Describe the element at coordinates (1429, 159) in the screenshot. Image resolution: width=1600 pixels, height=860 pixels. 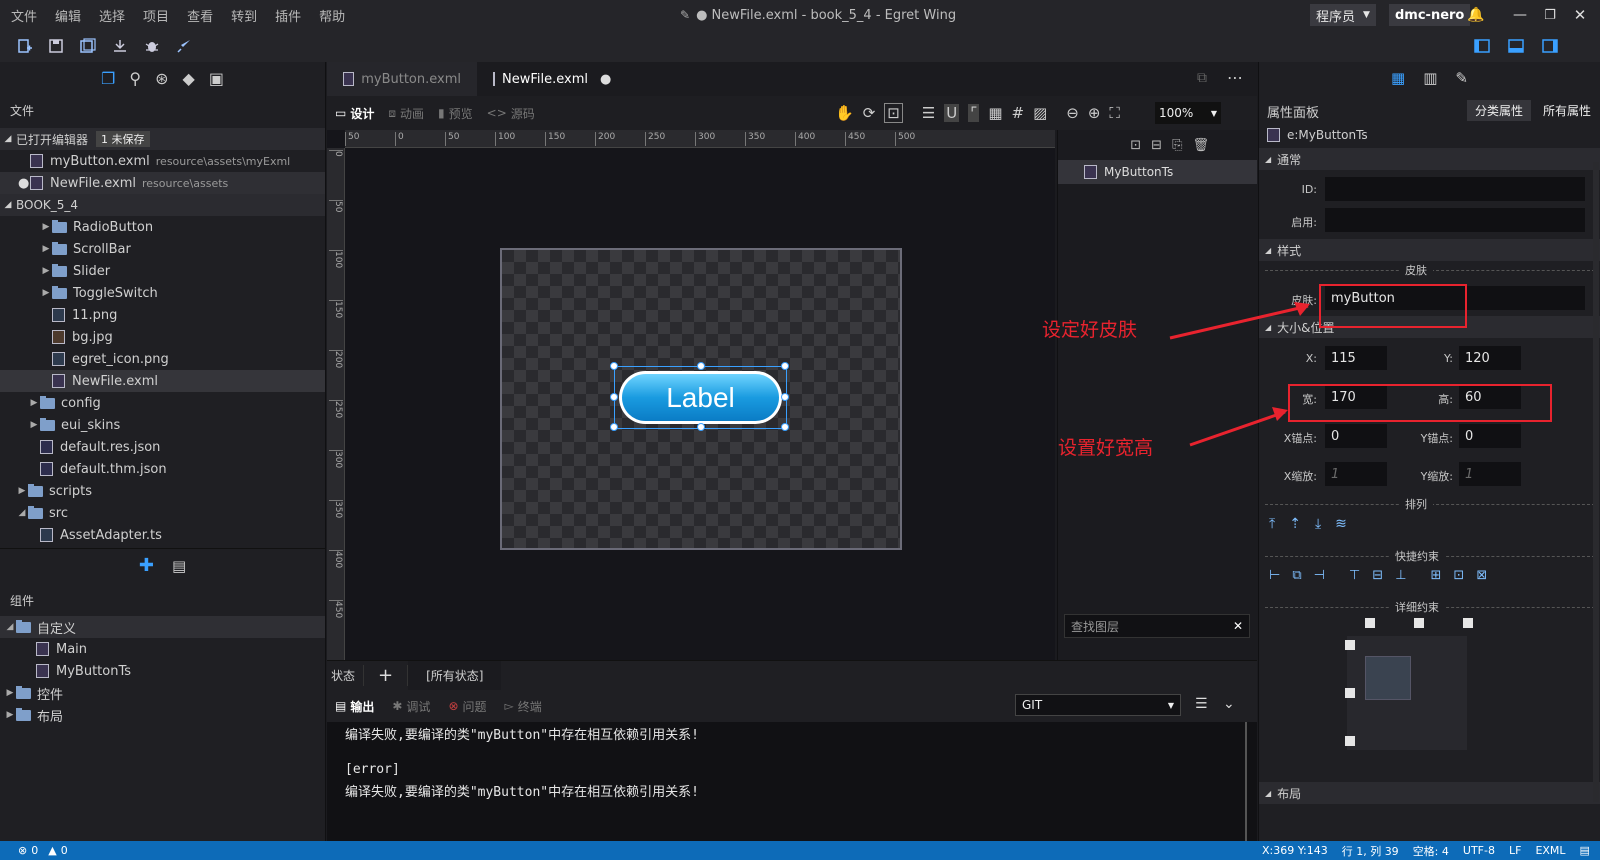
I see `section-common: ◢ 通常` at that location.